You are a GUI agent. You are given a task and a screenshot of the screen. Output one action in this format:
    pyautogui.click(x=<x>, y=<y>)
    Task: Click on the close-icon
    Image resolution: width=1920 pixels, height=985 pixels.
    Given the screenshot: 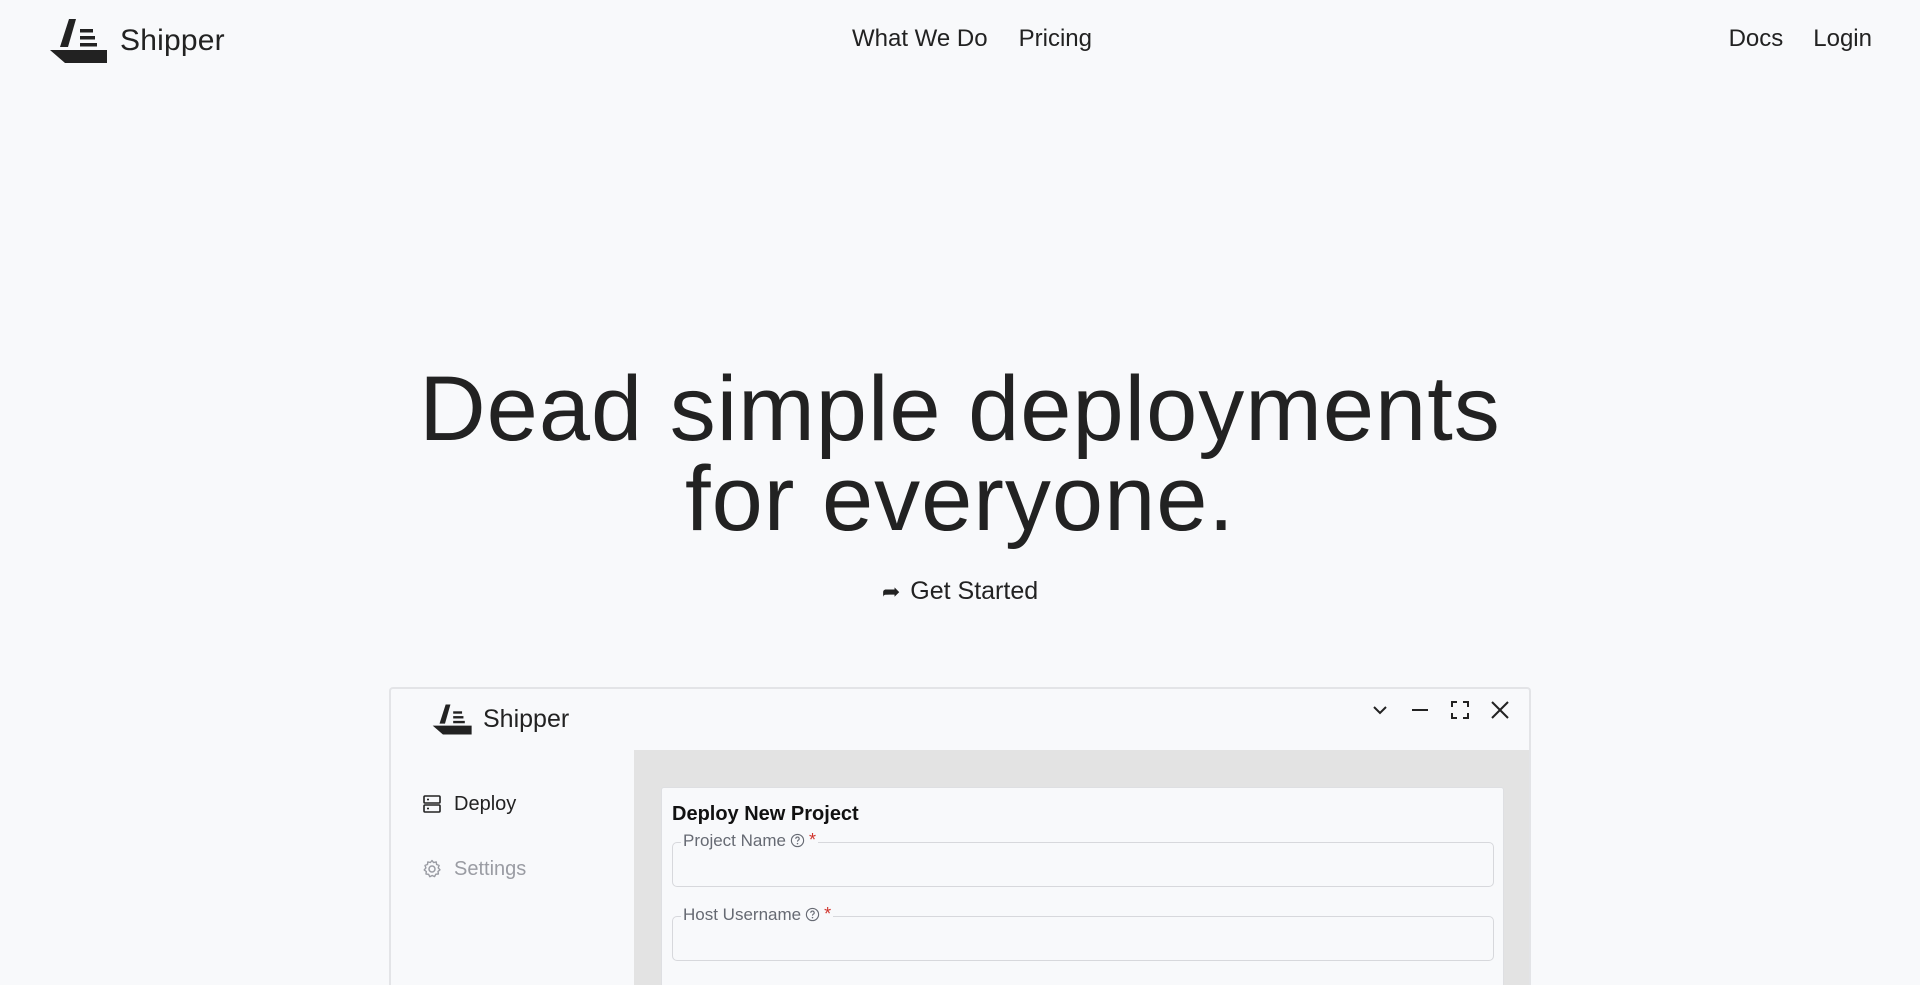 What is the action you would take?
    pyautogui.click(x=1500, y=710)
    